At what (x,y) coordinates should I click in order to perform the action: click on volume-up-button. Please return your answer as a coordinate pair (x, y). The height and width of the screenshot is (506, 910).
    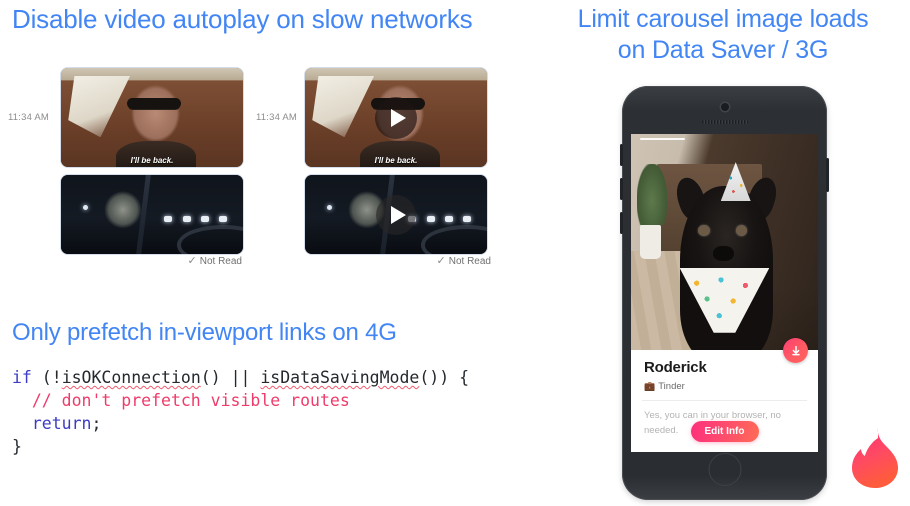
    Looking at the image, I should click on (621, 155).